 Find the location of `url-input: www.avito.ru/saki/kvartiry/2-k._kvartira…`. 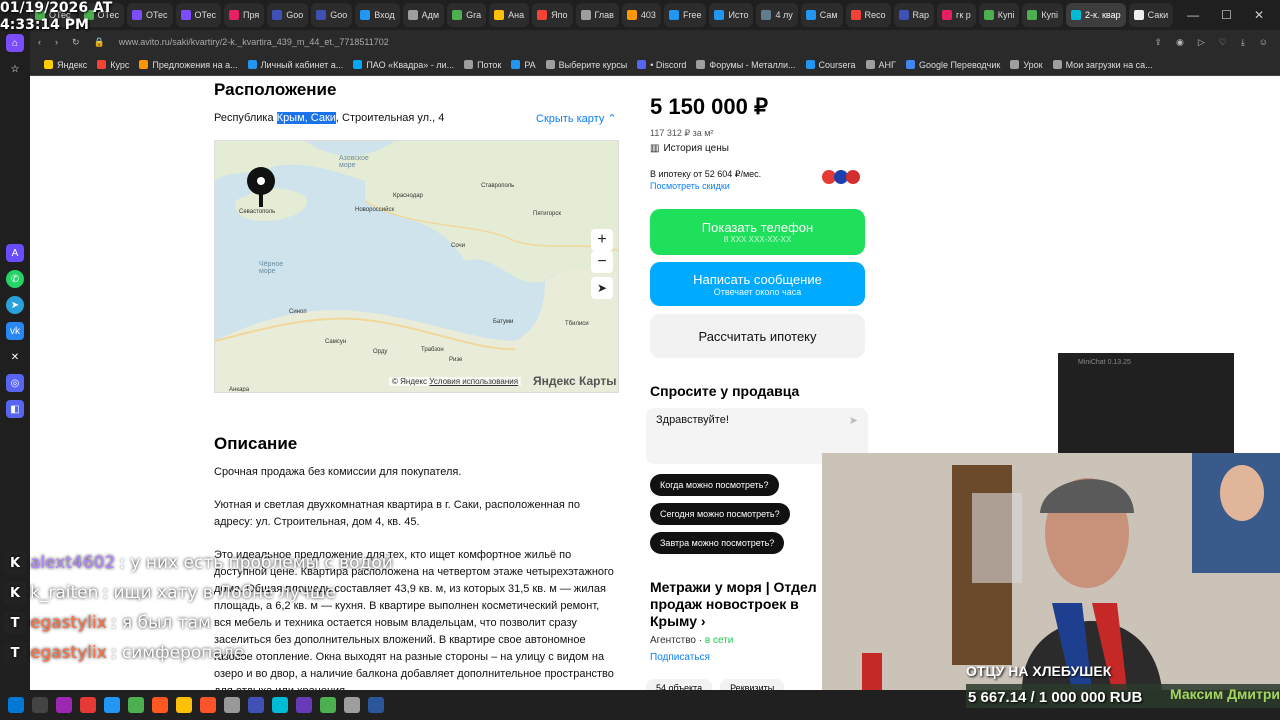

url-input: www.avito.ru/saki/kvartiry/2-k._kvartira… is located at coordinates (254, 42).